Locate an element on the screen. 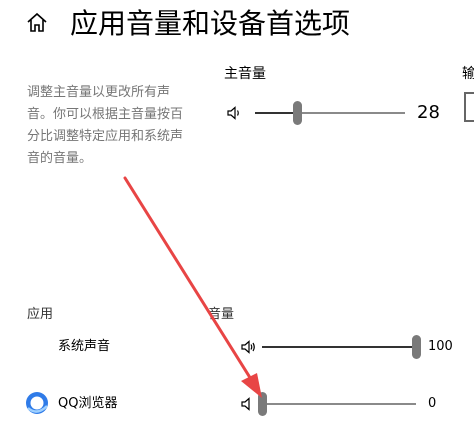 This screenshot has width=474, height=426. master-volume-thumb is located at coordinates (297, 113).